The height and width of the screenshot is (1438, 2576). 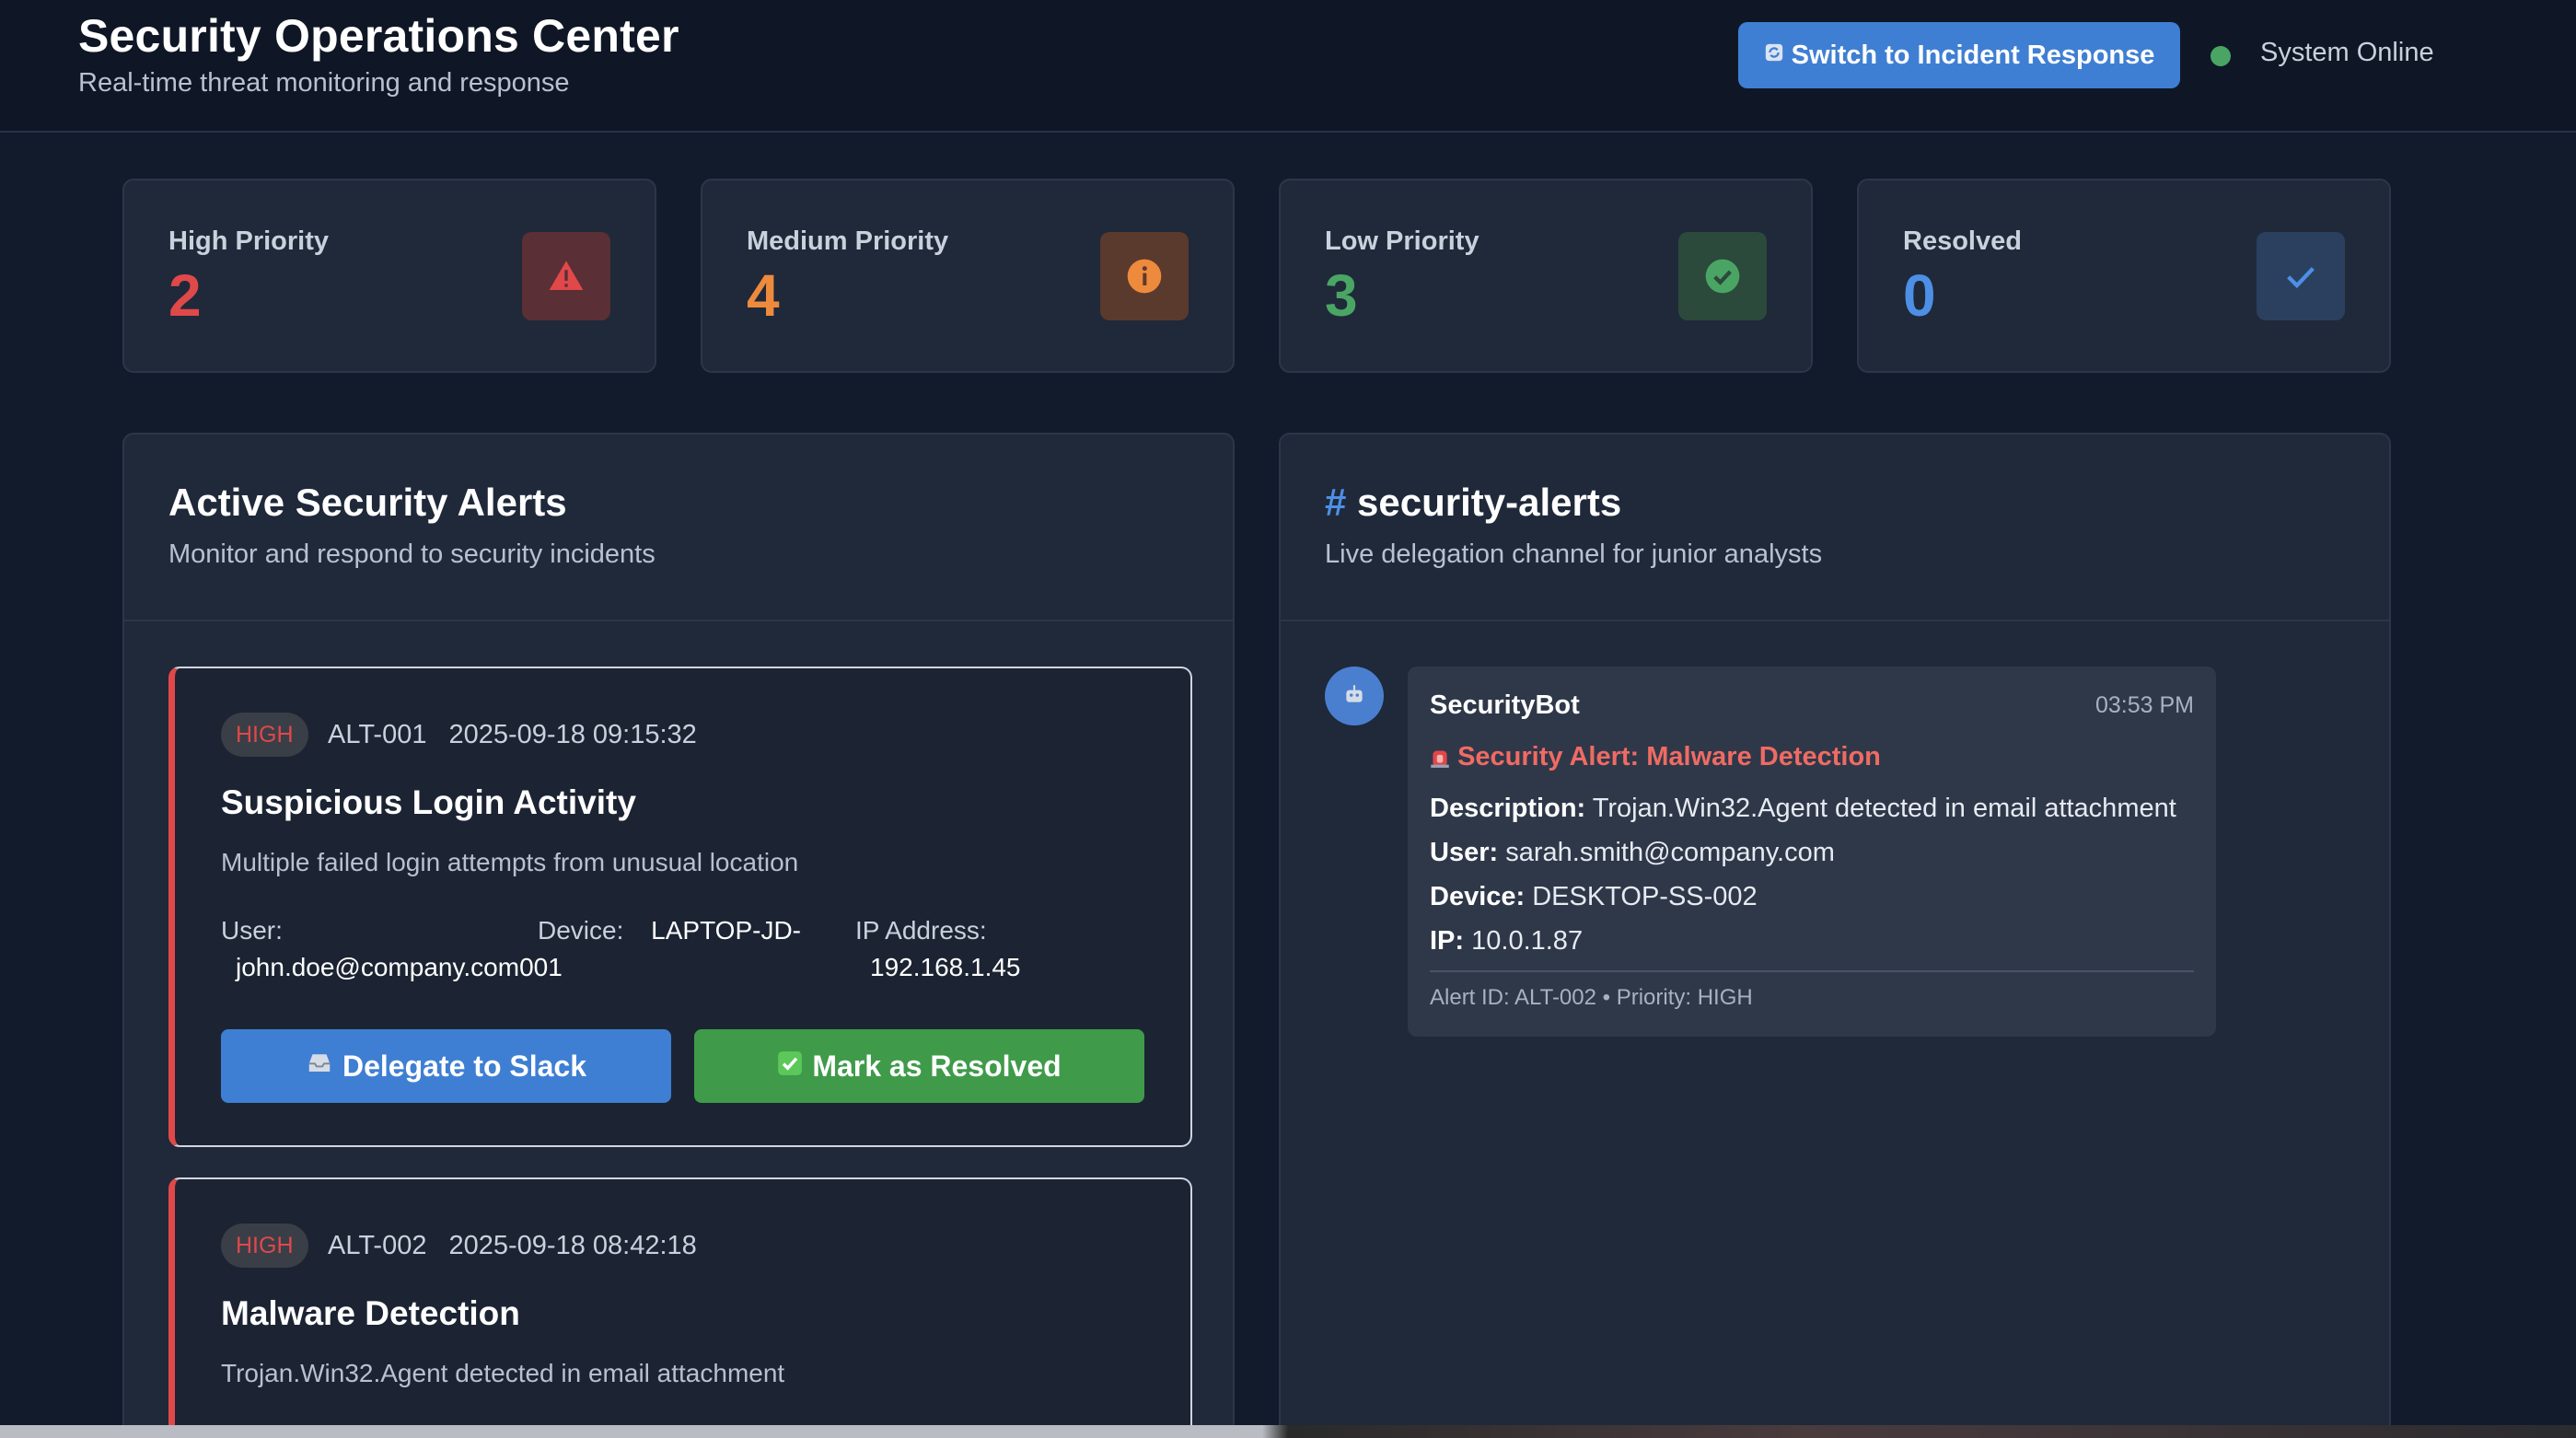 What do you see at coordinates (185, 295) in the screenshot?
I see `stat-value: 2` at bounding box center [185, 295].